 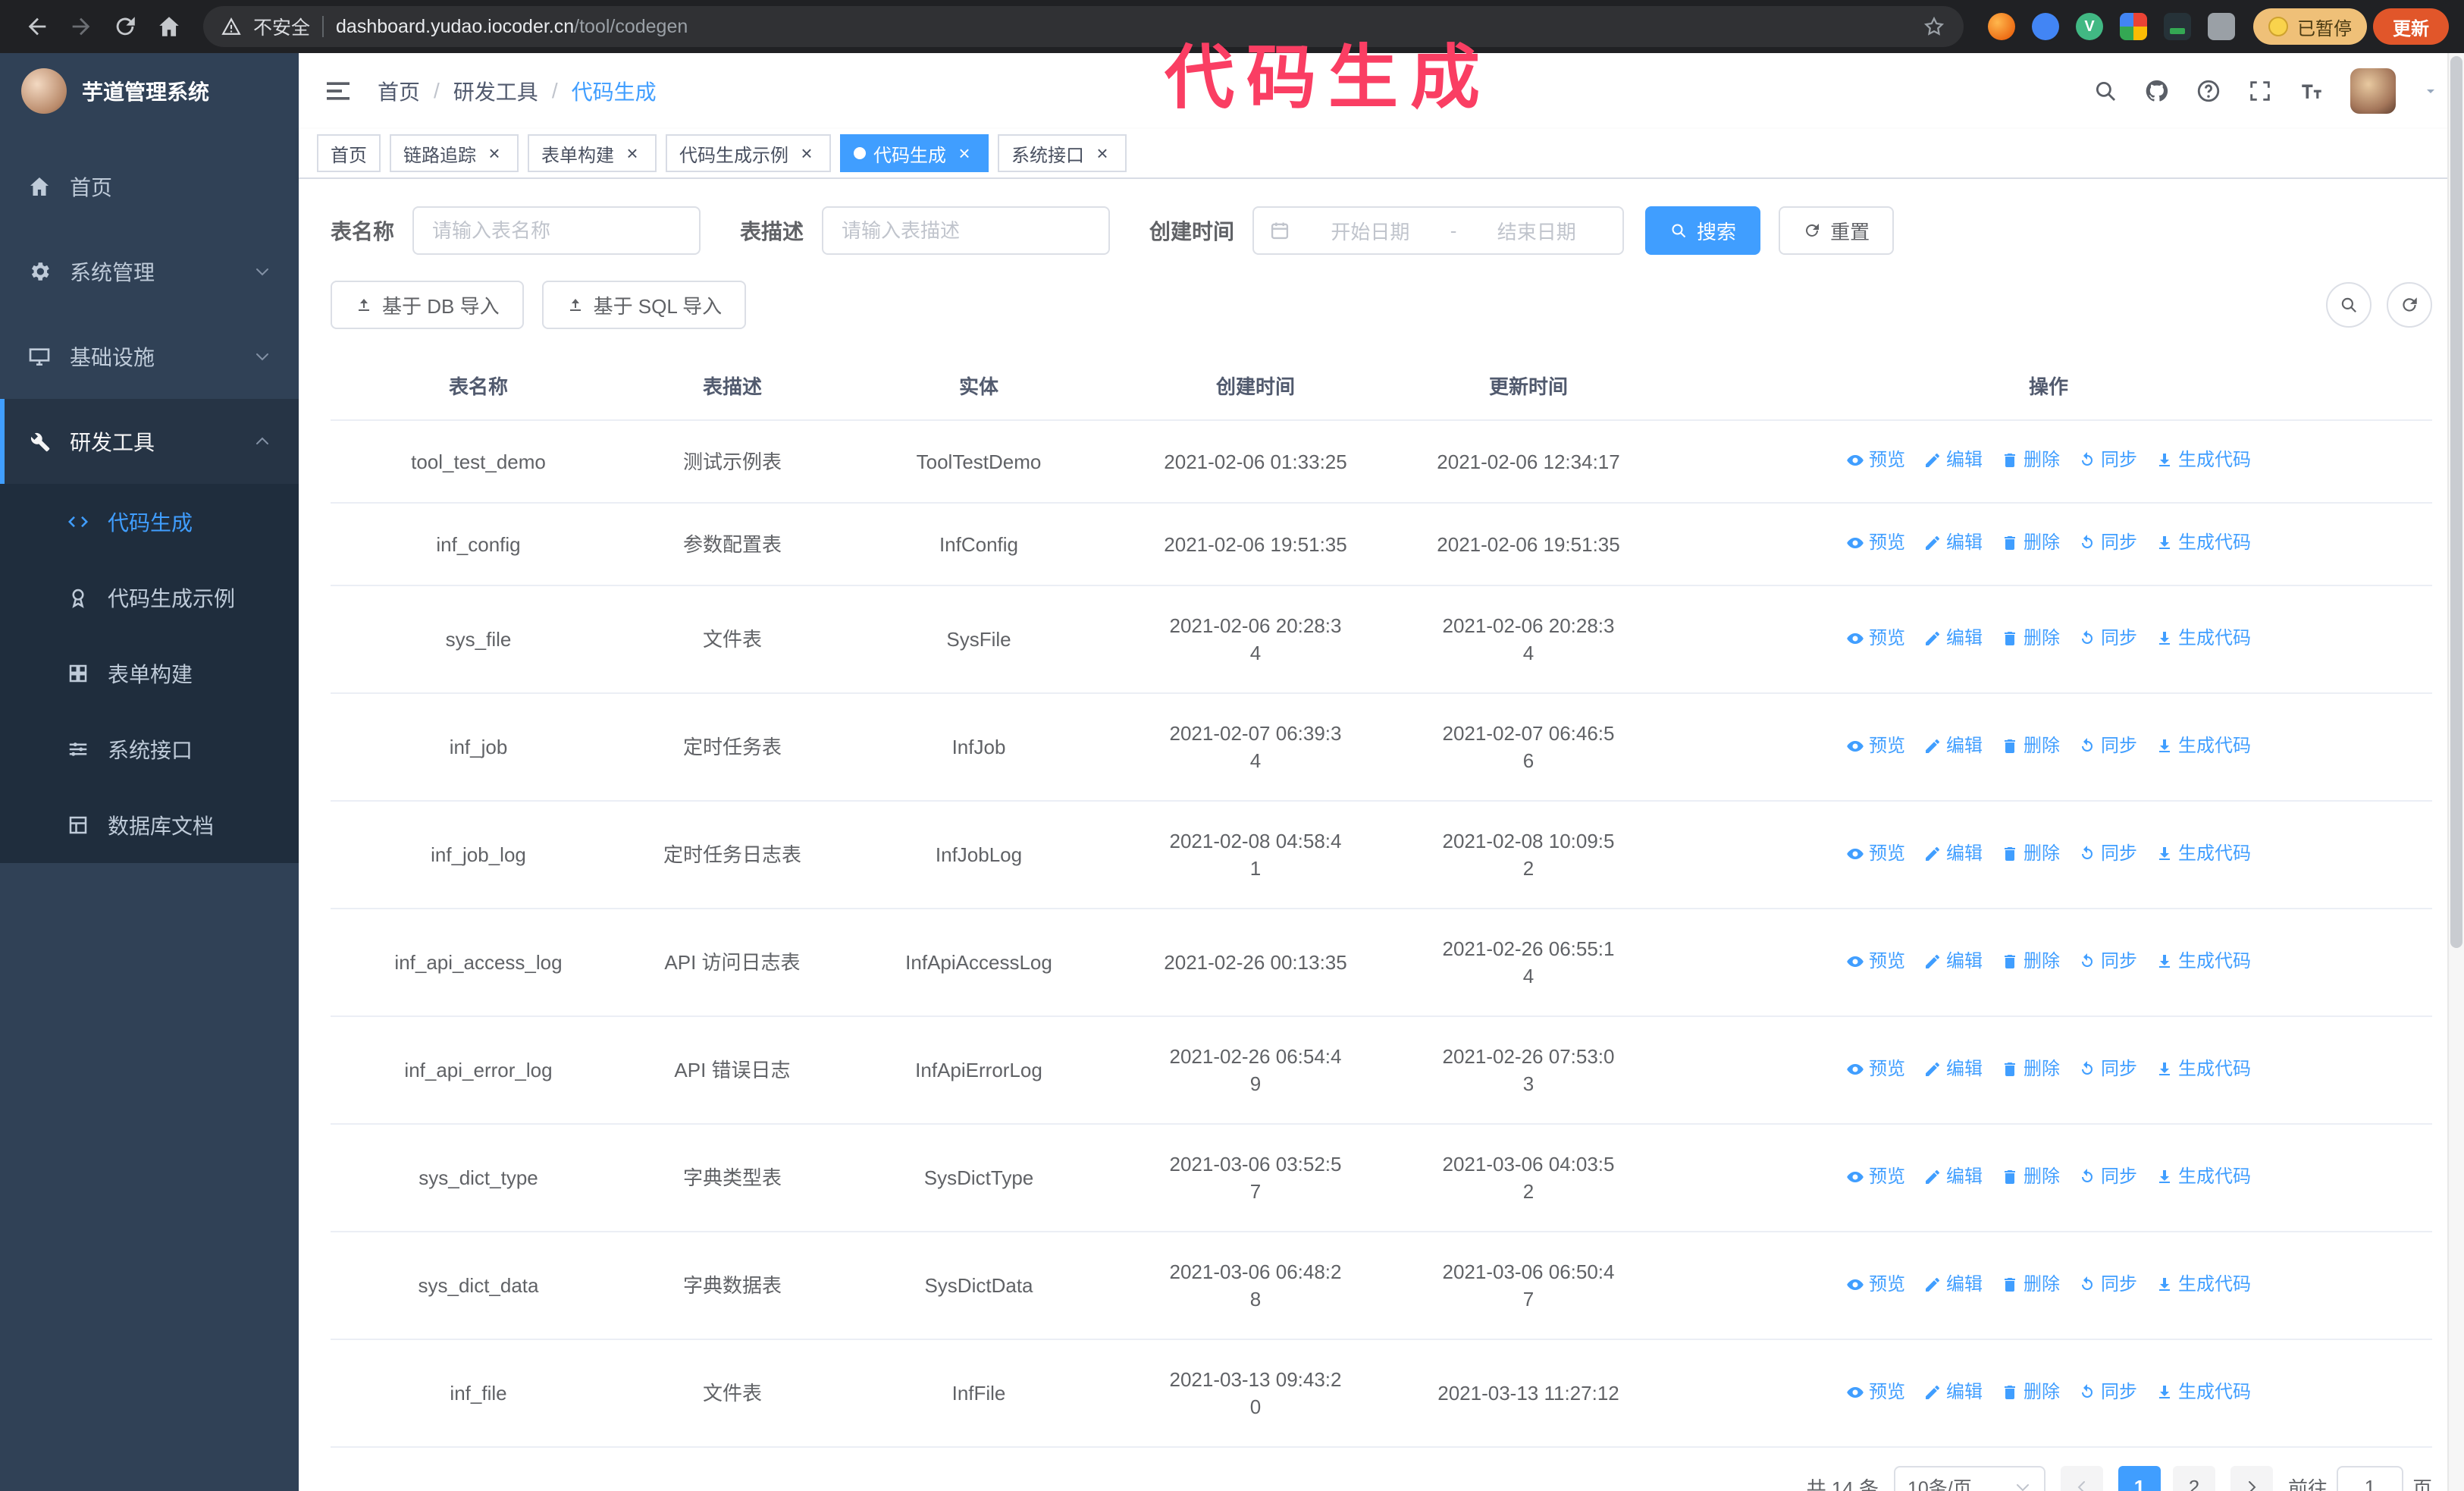 I want to click on home-button, so click(x=169, y=26).